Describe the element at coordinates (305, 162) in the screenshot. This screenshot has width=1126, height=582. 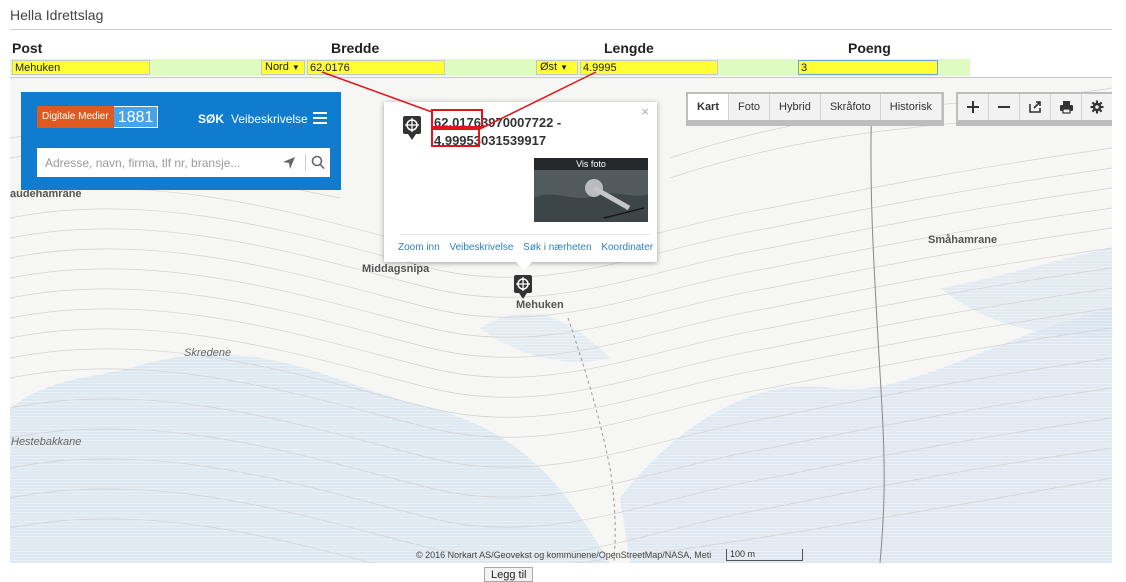
I see `search-divider` at that location.